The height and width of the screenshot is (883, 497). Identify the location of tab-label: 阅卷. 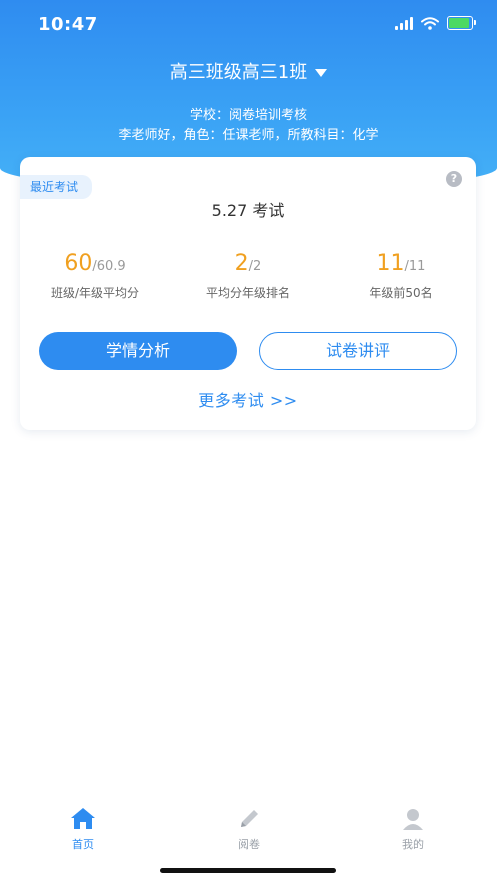
(249, 844).